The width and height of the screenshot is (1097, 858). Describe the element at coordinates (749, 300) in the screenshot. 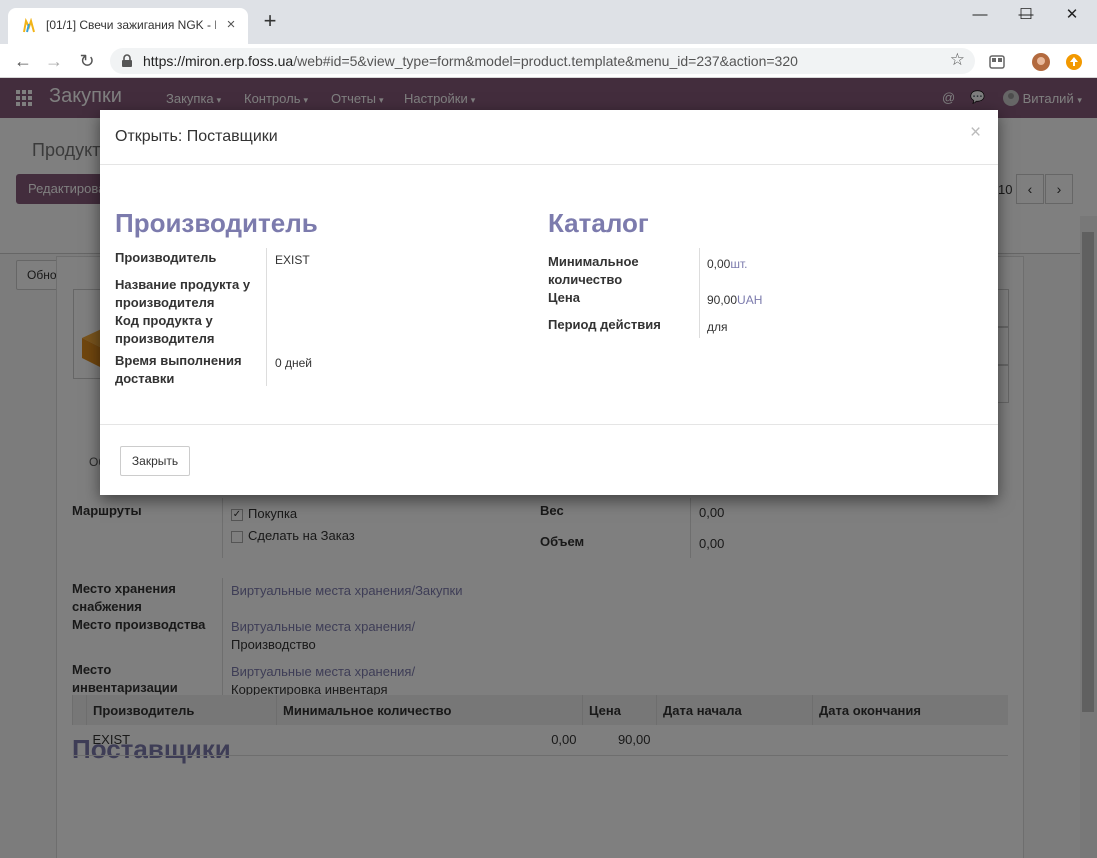

I see `price-currency: UAH` at that location.